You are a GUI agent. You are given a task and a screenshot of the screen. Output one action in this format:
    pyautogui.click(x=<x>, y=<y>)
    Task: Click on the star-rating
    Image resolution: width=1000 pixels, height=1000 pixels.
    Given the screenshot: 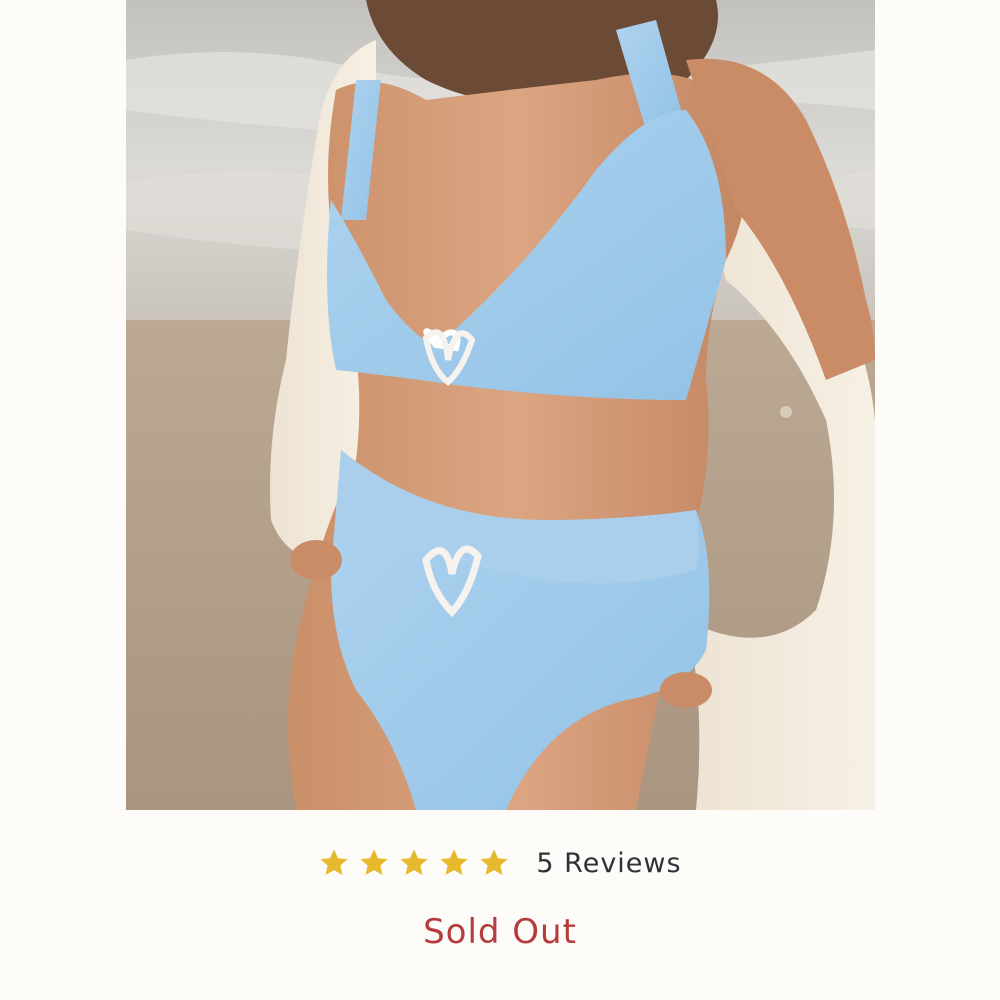 What is the action you would take?
    pyautogui.click(x=414, y=863)
    